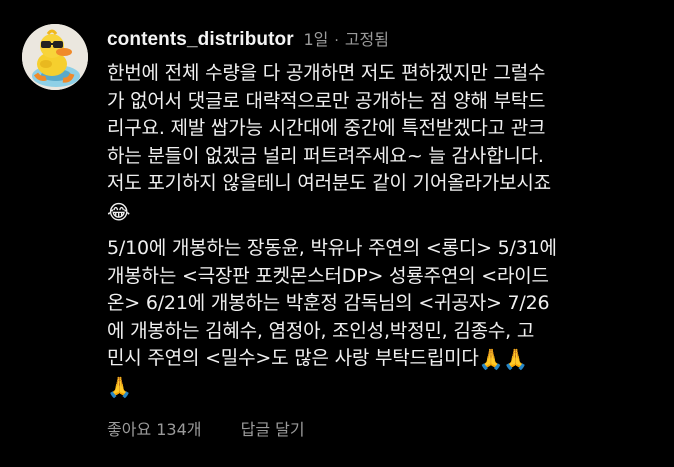 This screenshot has height=467, width=674. What do you see at coordinates (326, 128) in the screenshot?
I see `text-line: 리구요. 제발 쌉가능 시간대에 중간에 특전받겠다고 관크` at bounding box center [326, 128].